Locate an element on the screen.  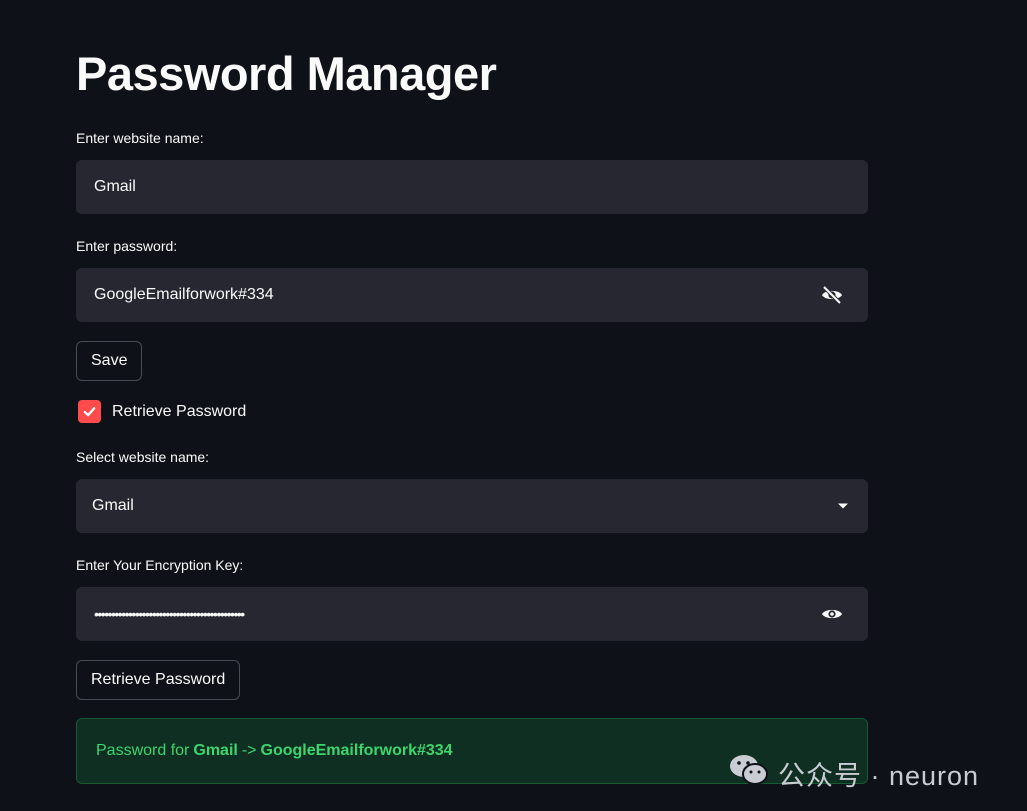
eye-icon is located at coordinates (832, 614).